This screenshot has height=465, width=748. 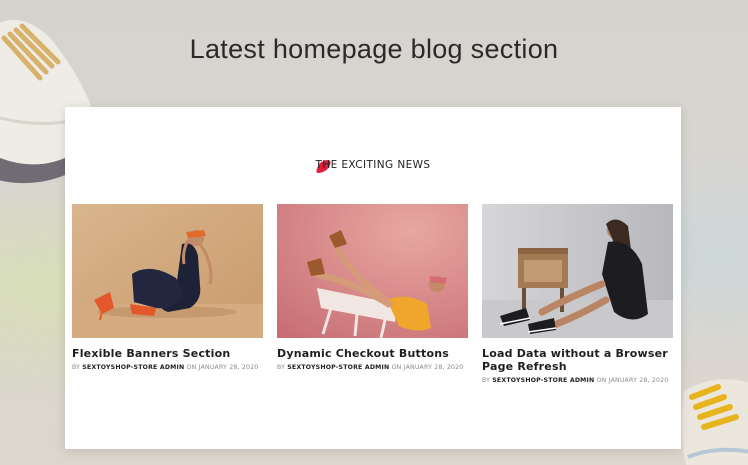 I want to click on woman-orange-heels-photo-icon, so click(x=167, y=271).